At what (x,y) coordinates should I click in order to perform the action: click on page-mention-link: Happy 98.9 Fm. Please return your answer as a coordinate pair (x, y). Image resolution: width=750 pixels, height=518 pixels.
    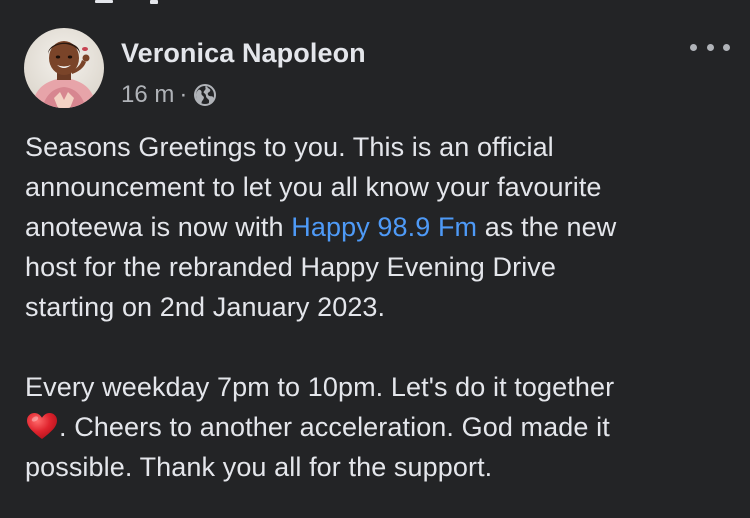
    Looking at the image, I should click on (384, 227).